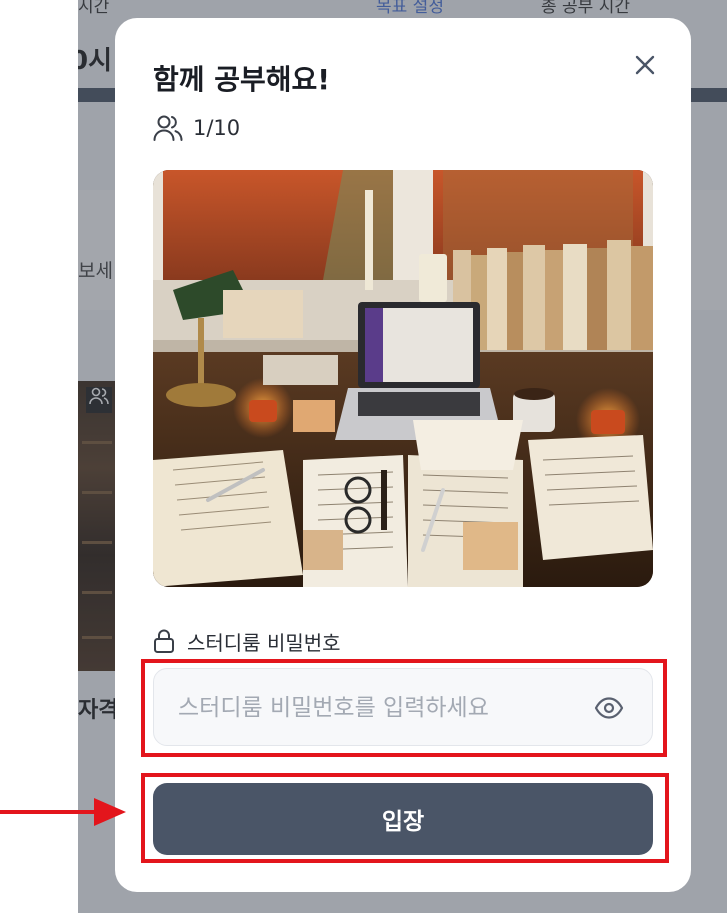 This screenshot has width=727, height=913. I want to click on close-icon, so click(645, 65).